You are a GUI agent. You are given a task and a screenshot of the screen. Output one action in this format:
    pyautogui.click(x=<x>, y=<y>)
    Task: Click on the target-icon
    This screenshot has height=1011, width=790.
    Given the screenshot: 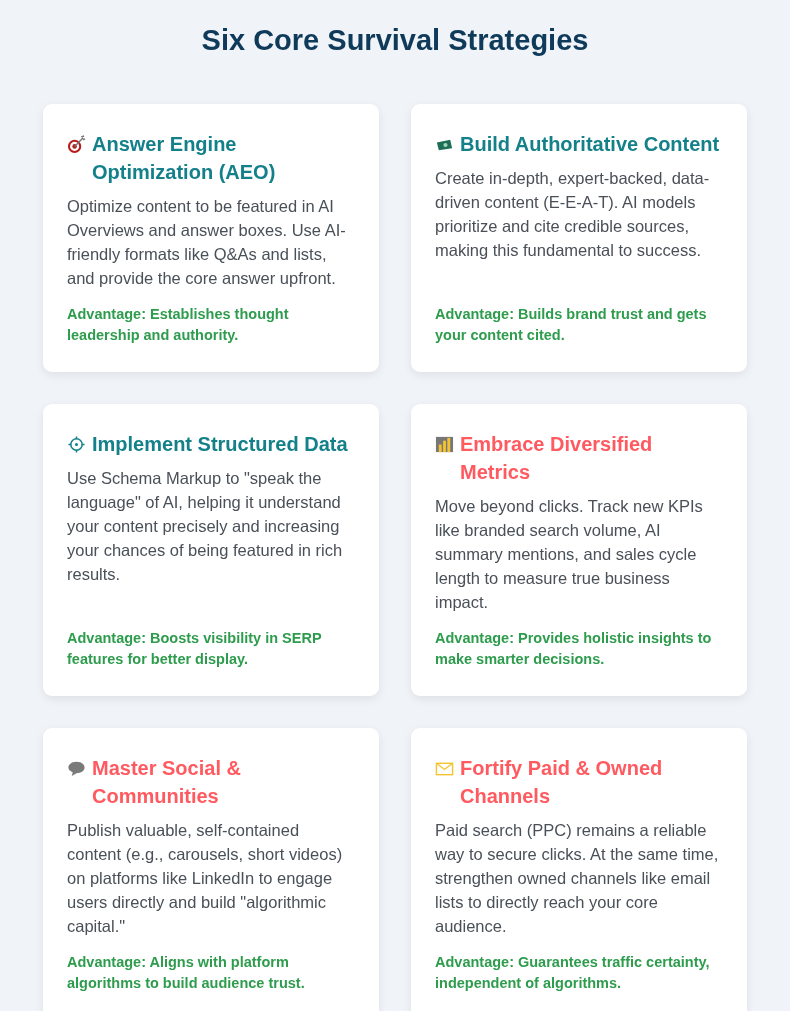 What is the action you would take?
    pyautogui.click(x=76, y=144)
    